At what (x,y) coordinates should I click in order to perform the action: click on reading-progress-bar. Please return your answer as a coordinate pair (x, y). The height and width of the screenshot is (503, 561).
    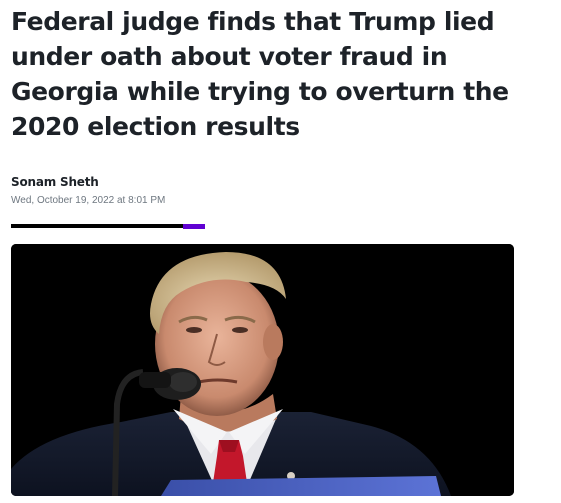
    Looking at the image, I should click on (108, 226).